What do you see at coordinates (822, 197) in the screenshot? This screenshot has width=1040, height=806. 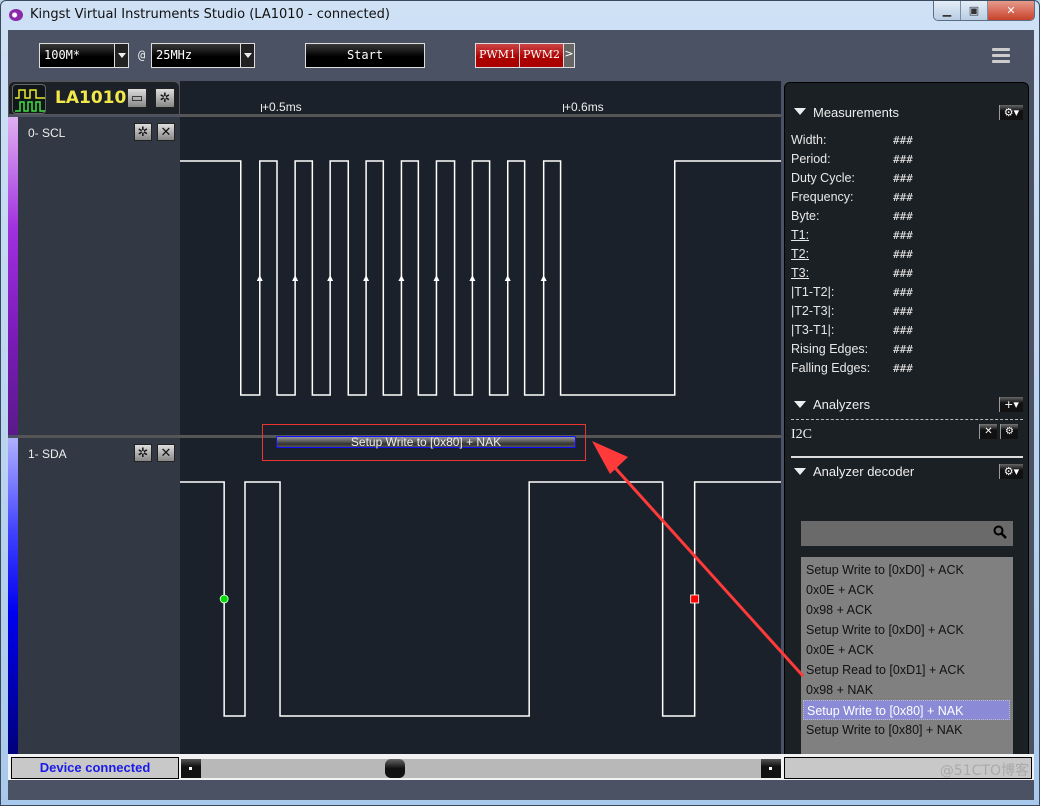 I see `measurement-label: Frequency:` at bounding box center [822, 197].